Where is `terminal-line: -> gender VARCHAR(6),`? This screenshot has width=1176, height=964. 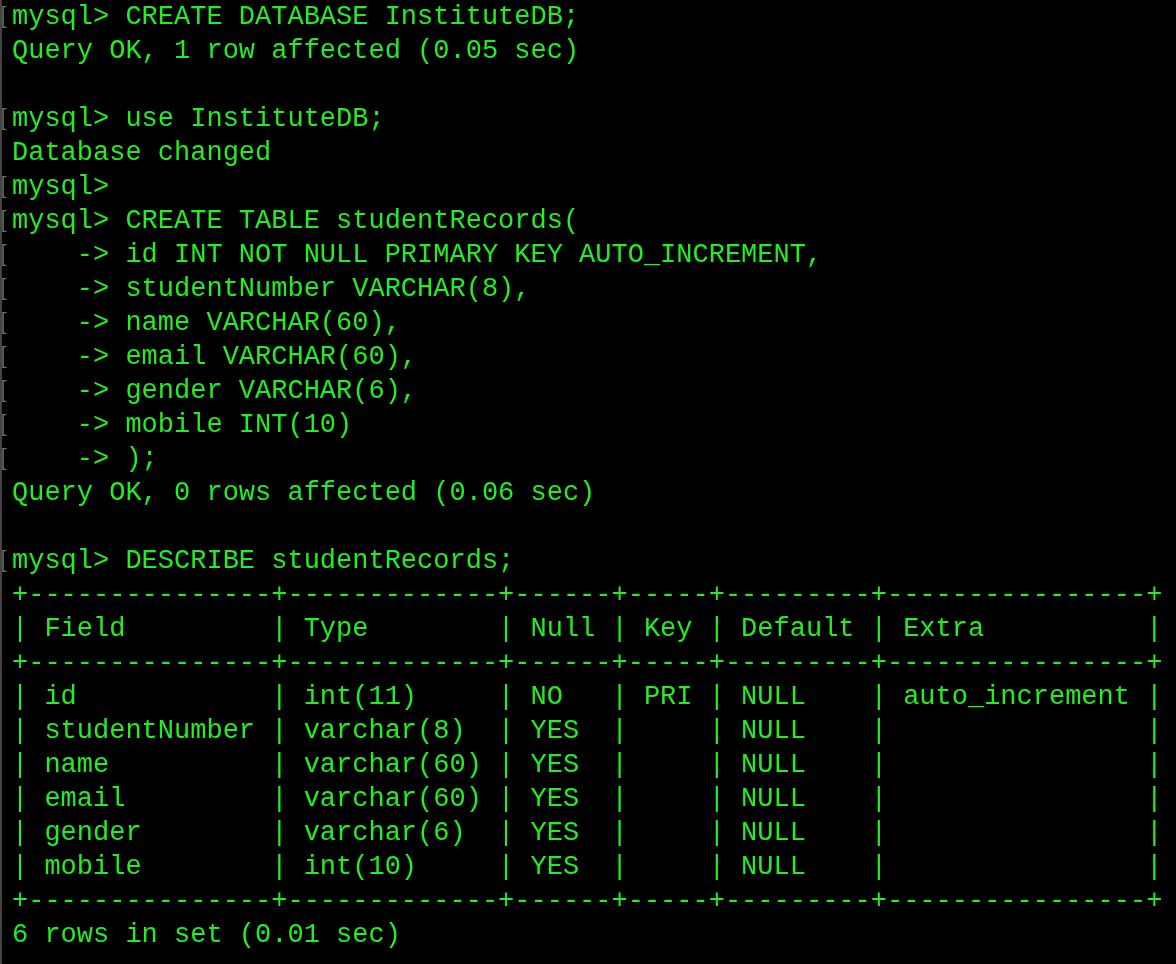
terminal-line: -> gender VARCHAR(6), is located at coordinates (246, 391).